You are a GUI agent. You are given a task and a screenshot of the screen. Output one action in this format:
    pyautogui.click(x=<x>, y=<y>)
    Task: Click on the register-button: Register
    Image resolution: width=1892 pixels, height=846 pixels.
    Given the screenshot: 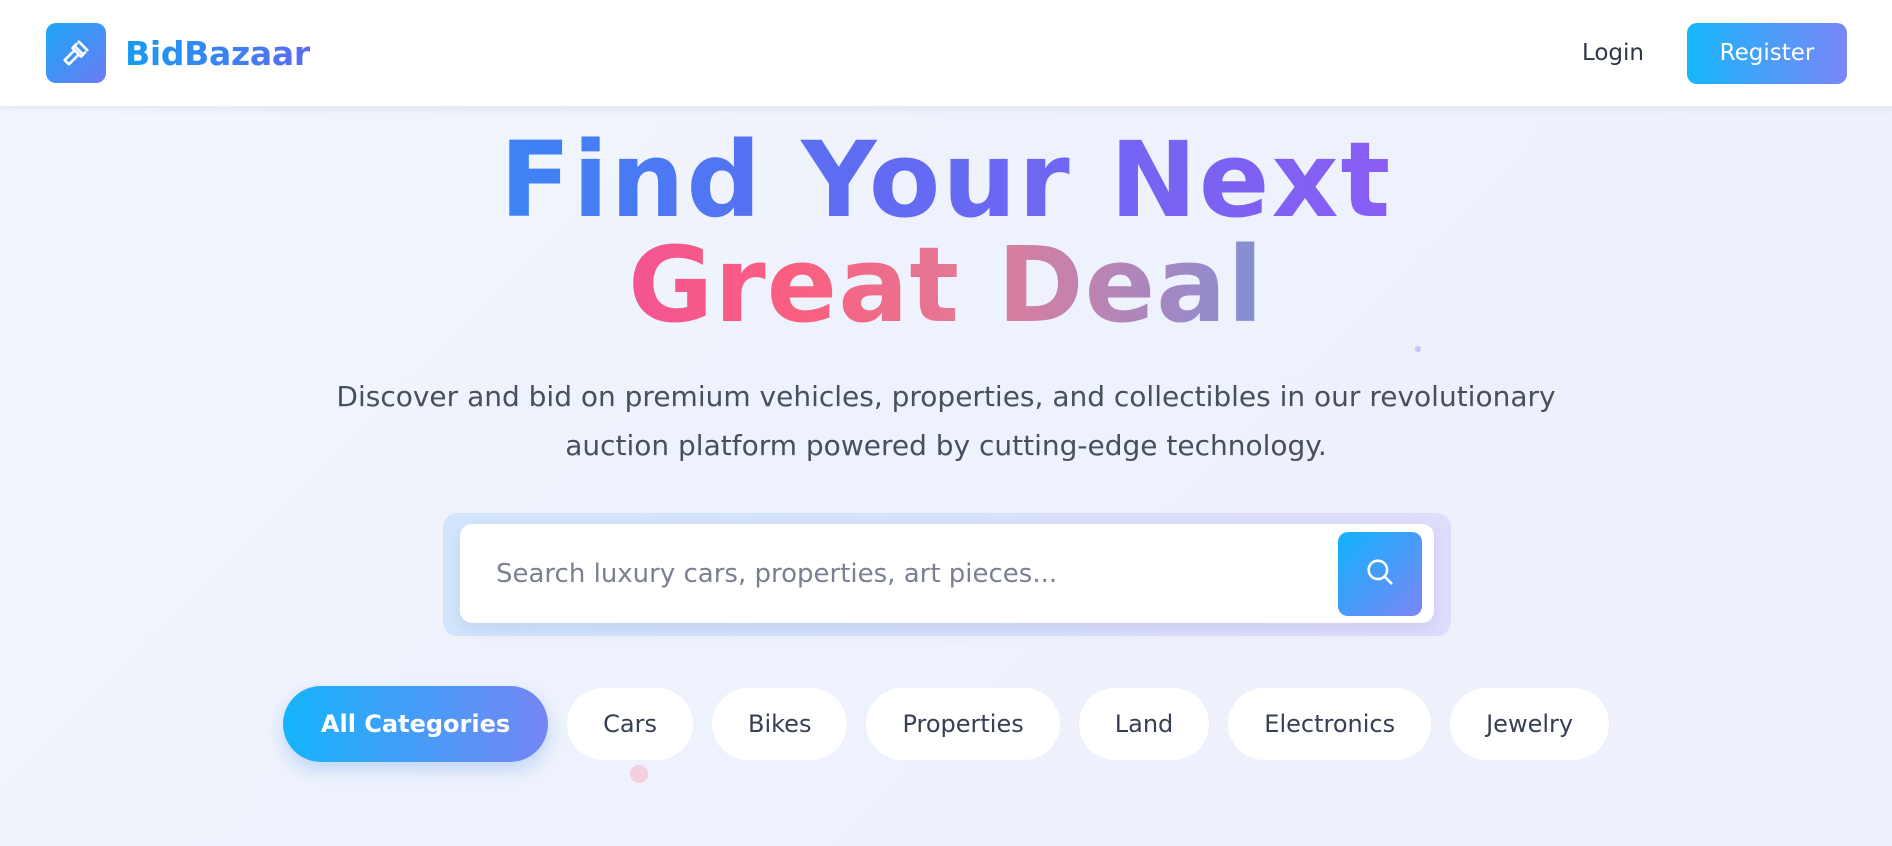 What is the action you would take?
    pyautogui.click(x=1767, y=53)
    